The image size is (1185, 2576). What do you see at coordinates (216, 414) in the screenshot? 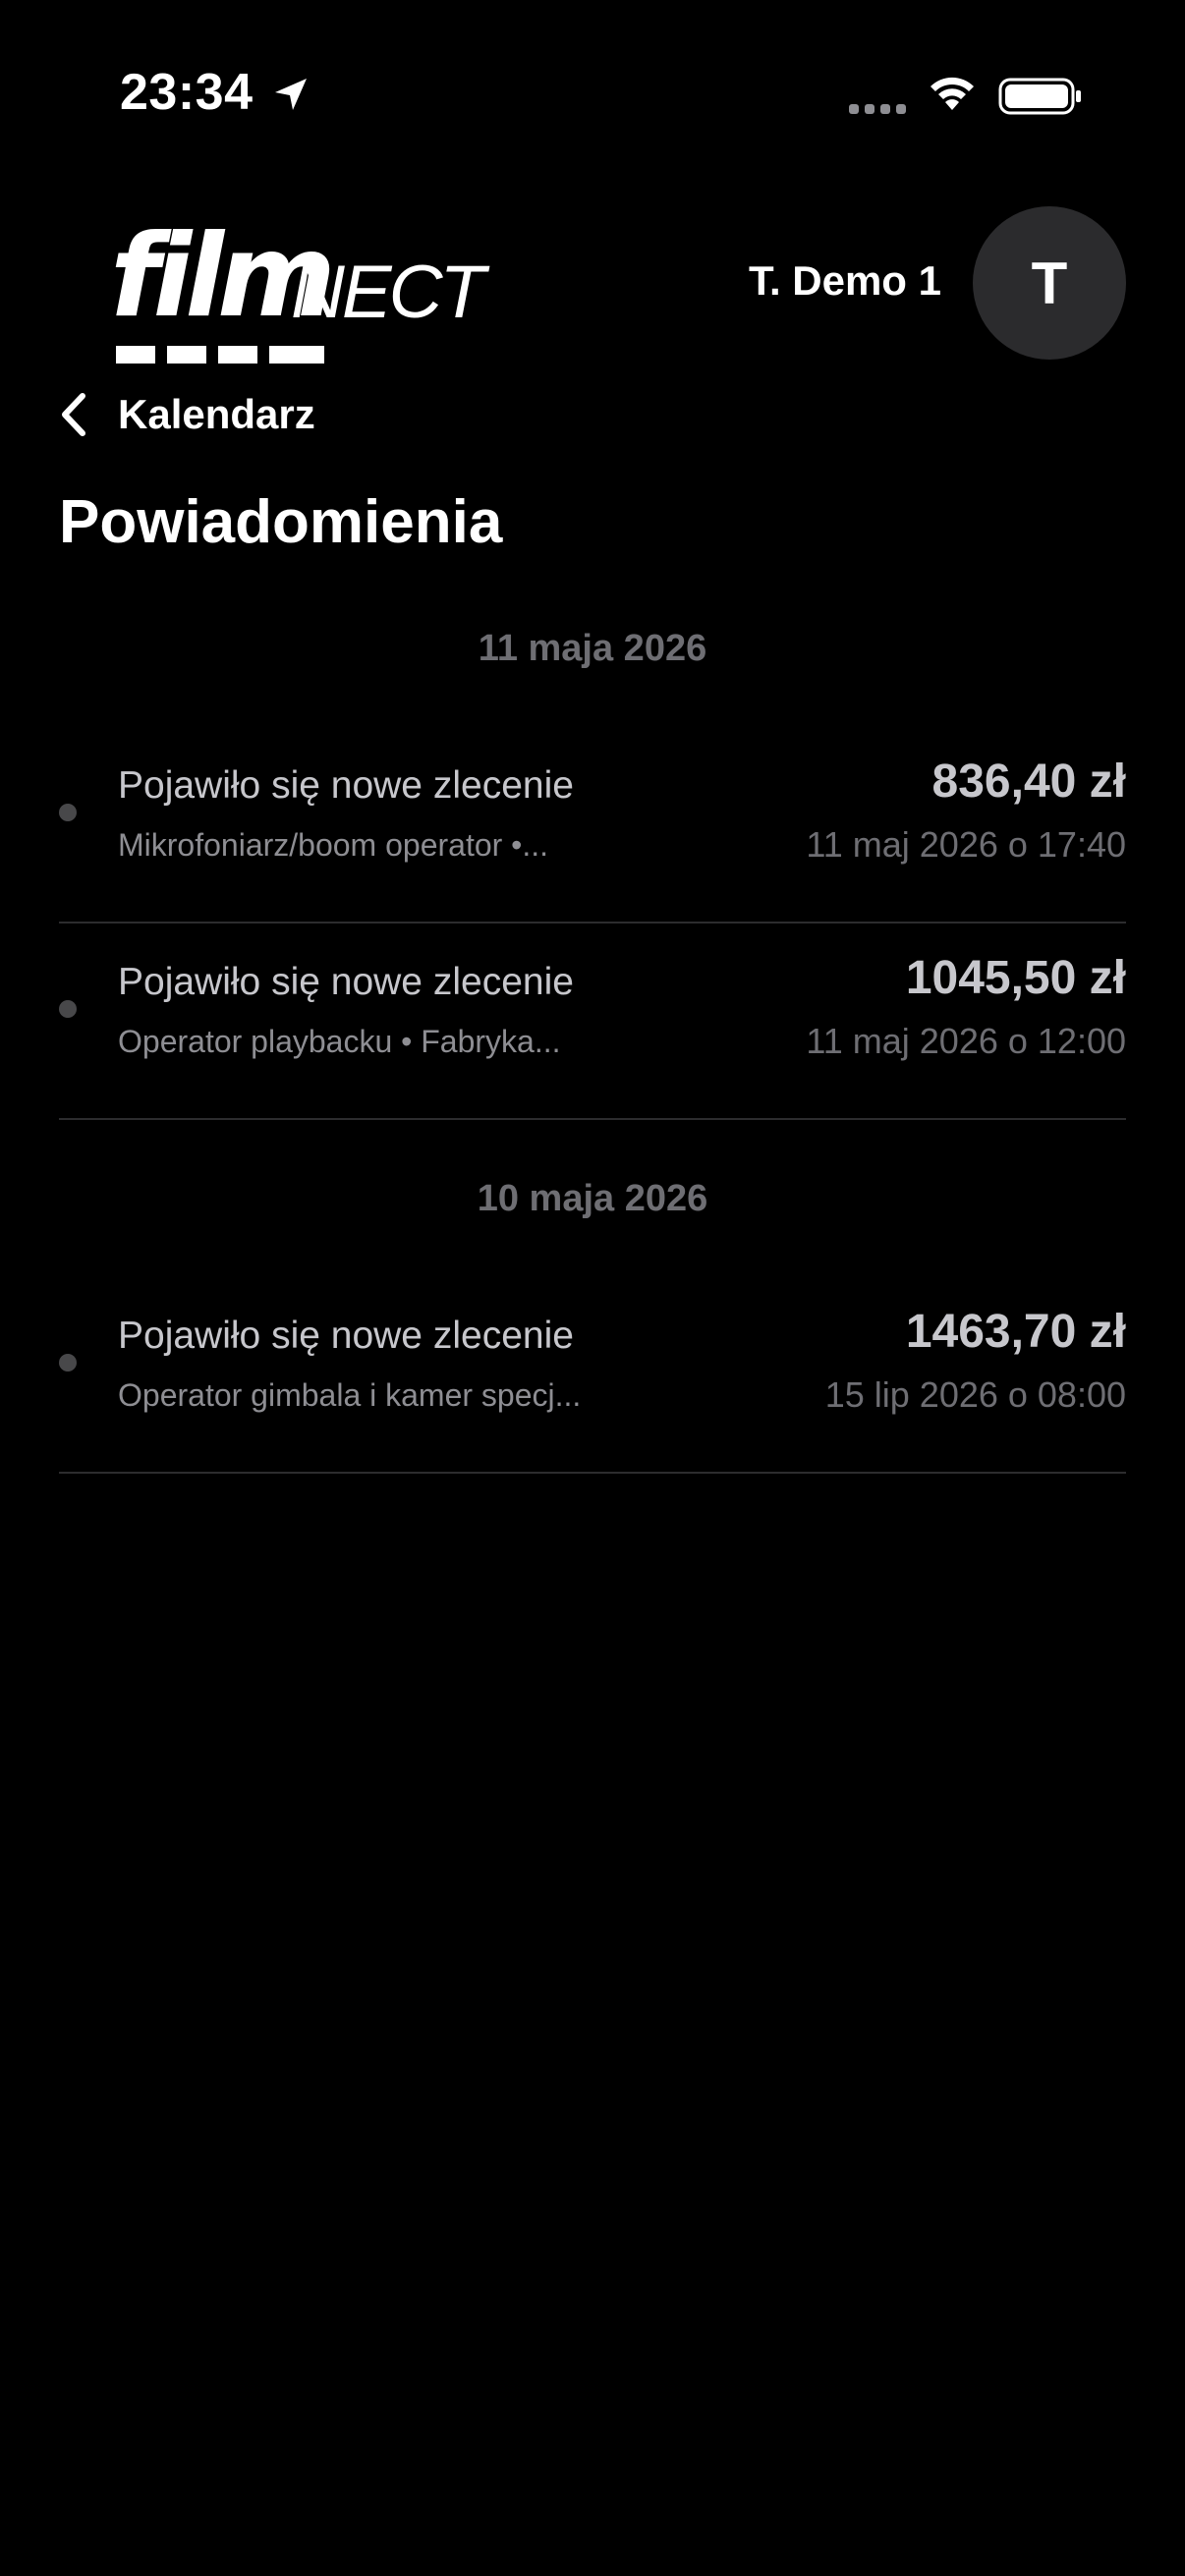
I see `back-label: Kalendarz` at bounding box center [216, 414].